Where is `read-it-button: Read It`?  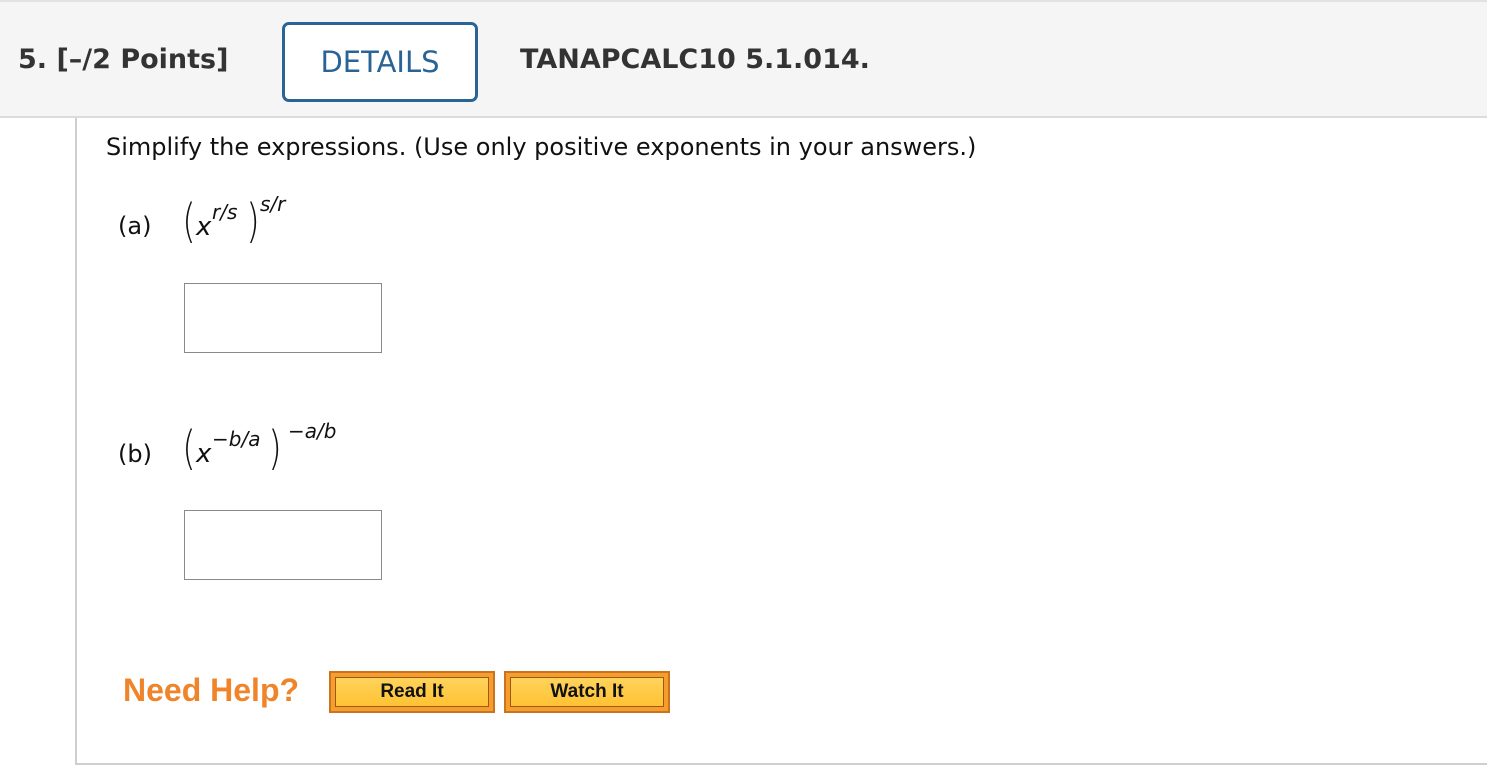 read-it-button: Read It is located at coordinates (412, 692).